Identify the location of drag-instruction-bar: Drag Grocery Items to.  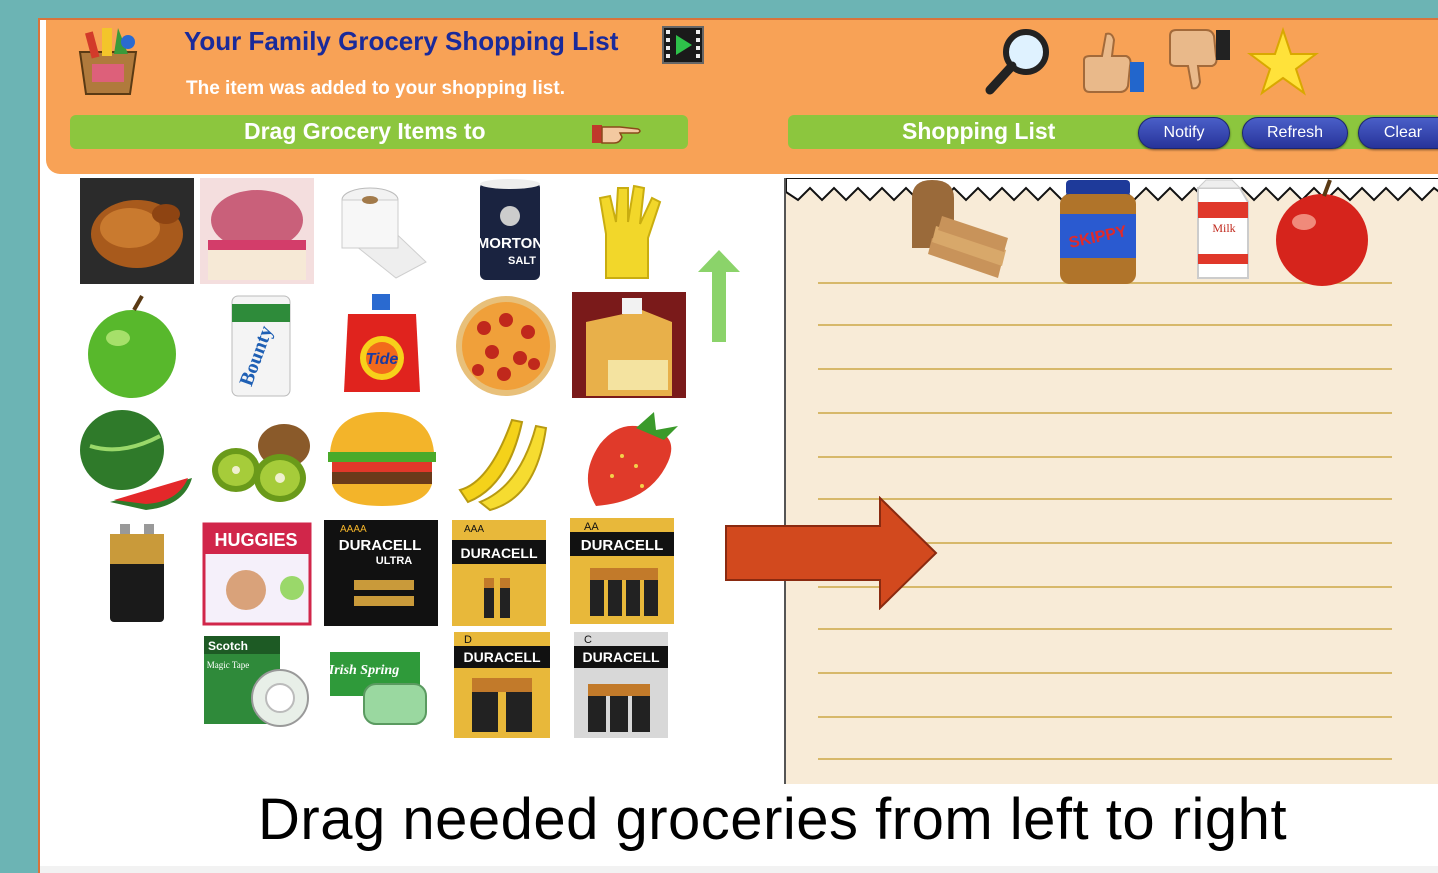
(379, 132).